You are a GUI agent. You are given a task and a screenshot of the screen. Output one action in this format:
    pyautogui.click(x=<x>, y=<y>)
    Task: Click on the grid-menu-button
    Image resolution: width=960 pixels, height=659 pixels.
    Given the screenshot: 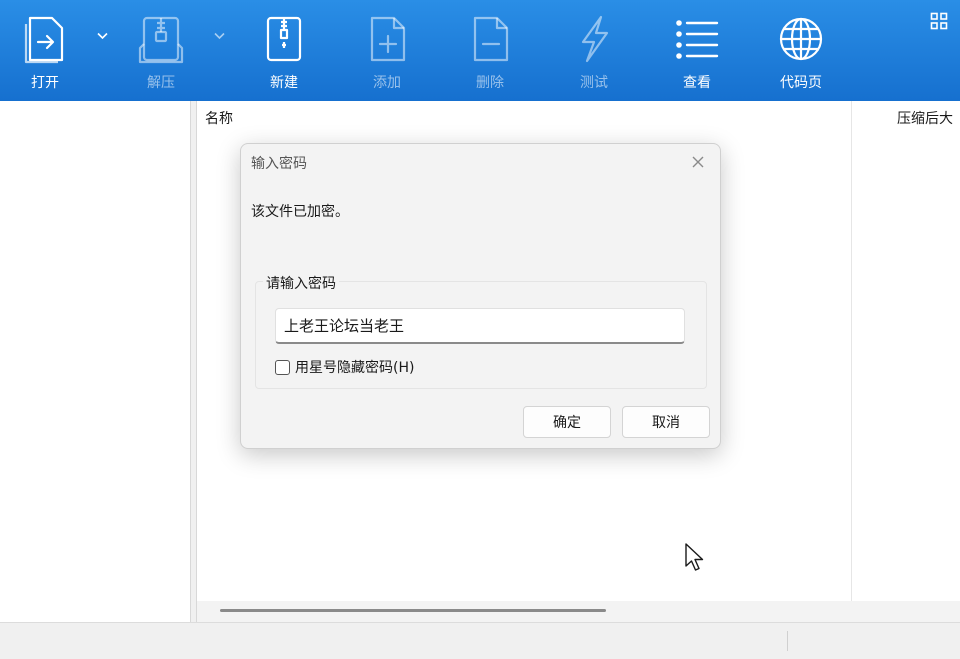 What is the action you would take?
    pyautogui.click(x=939, y=21)
    